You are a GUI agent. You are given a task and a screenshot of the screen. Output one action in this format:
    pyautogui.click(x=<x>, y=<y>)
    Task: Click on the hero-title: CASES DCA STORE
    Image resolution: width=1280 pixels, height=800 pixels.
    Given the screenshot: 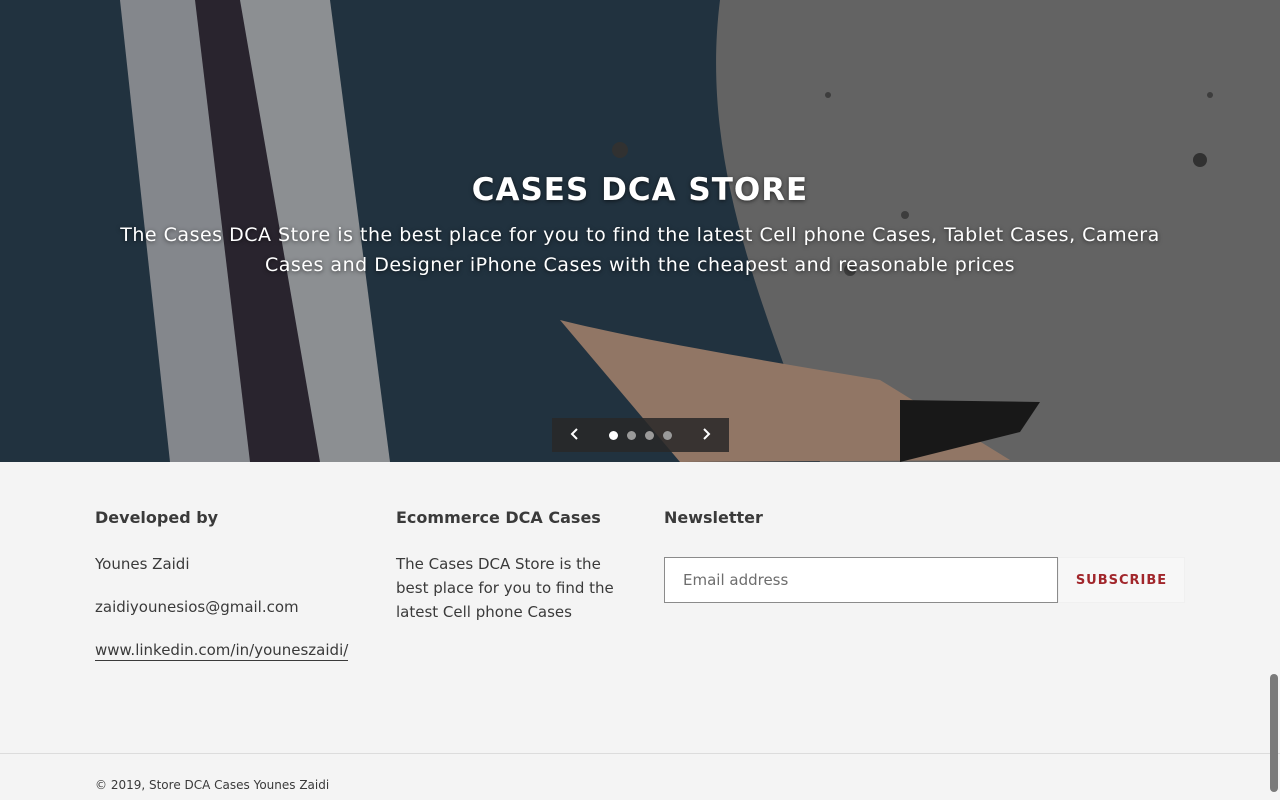 What is the action you would take?
    pyautogui.click(x=640, y=190)
    